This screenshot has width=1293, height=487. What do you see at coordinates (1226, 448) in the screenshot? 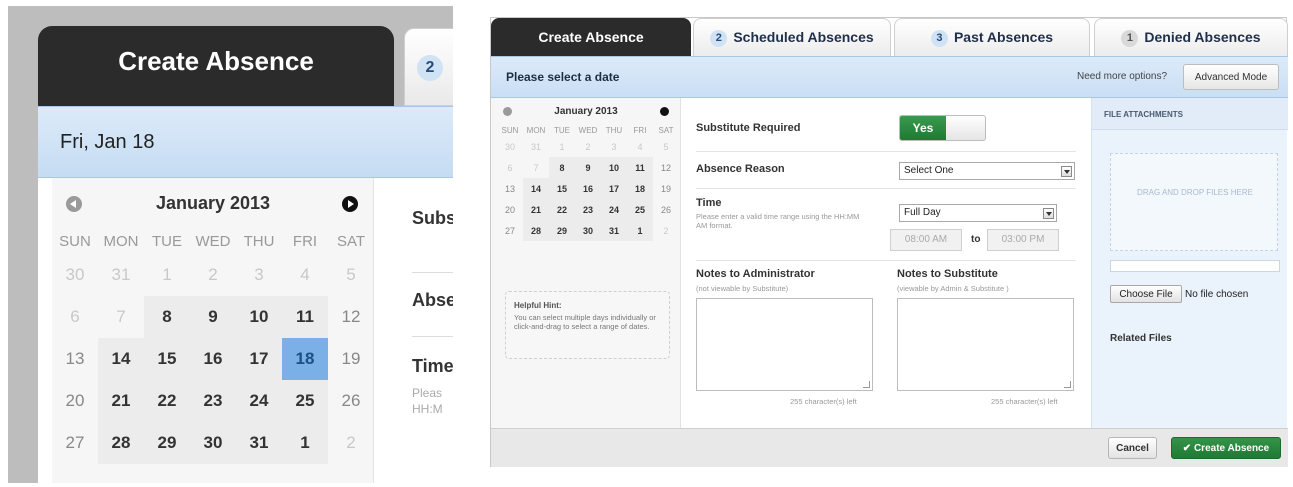
I see `create-absence-button: ✔ Create Absence` at bounding box center [1226, 448].